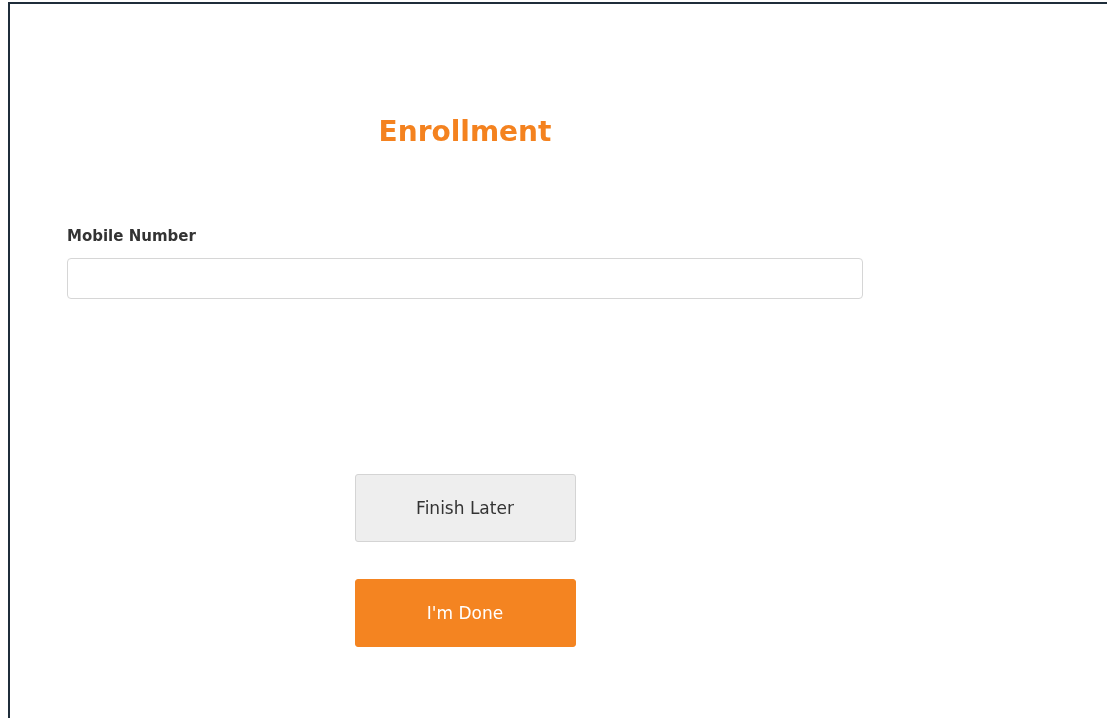  What do you see at coordinates (465, 132) in the screenshot?
I see `page-title: Enrollment` at bounding box center [465, 132].